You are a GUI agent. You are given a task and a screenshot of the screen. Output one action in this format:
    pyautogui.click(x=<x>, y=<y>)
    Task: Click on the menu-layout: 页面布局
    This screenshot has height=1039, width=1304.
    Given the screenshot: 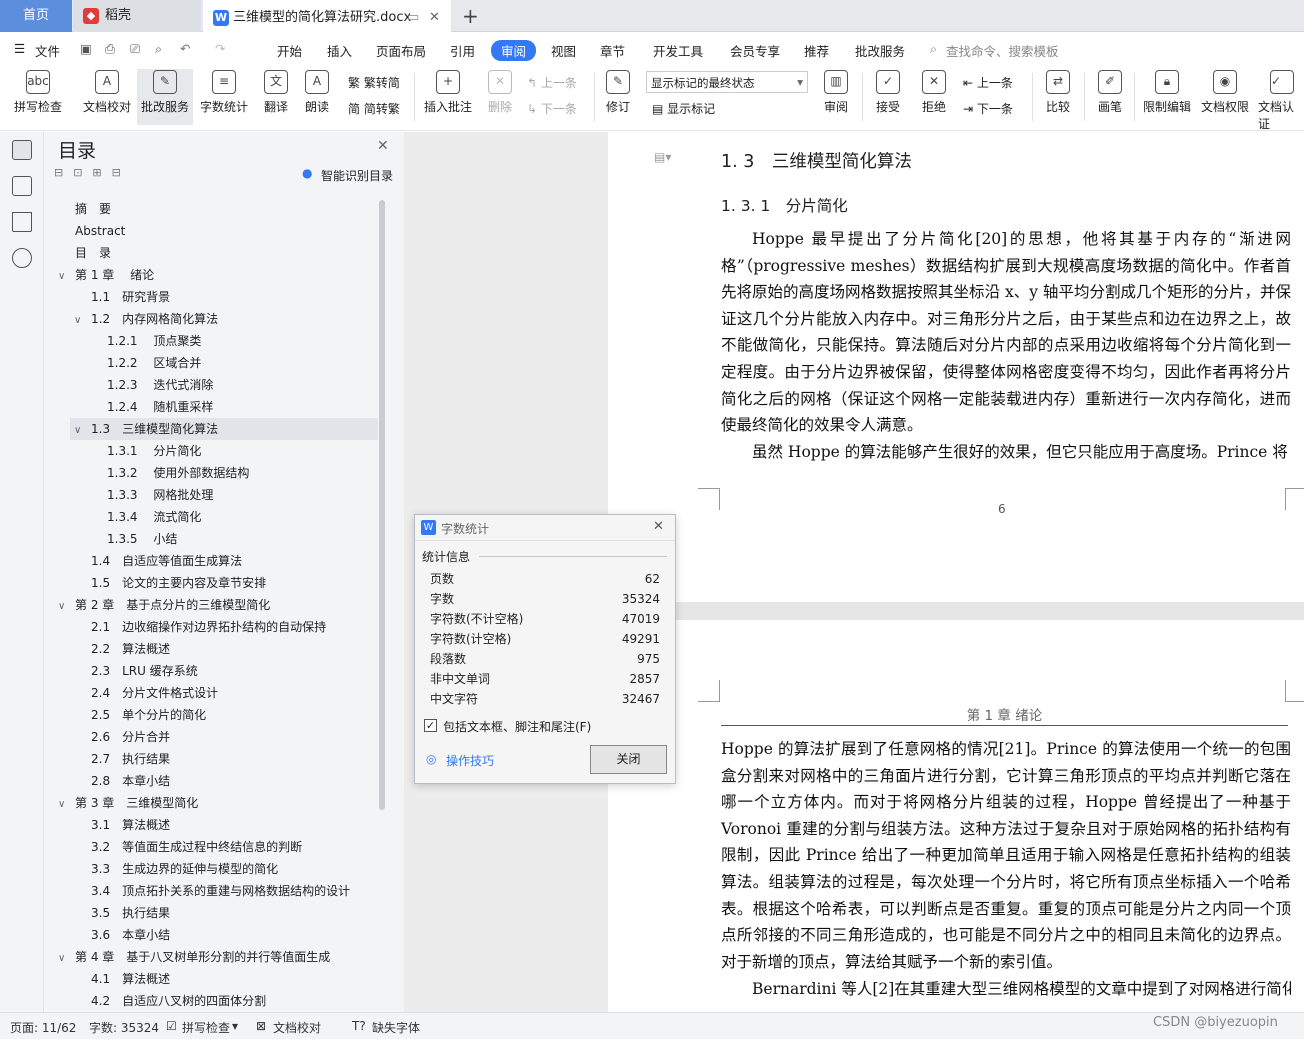 What is the action you would take?
    pyautogui.click(x=401, y=50)
    